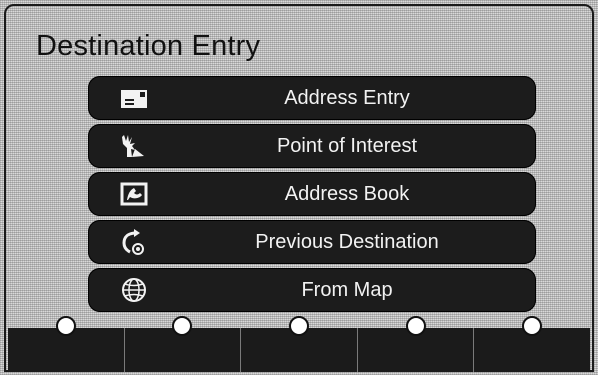  I want to click on statue-of-liberty-icon, so click(134, 146).